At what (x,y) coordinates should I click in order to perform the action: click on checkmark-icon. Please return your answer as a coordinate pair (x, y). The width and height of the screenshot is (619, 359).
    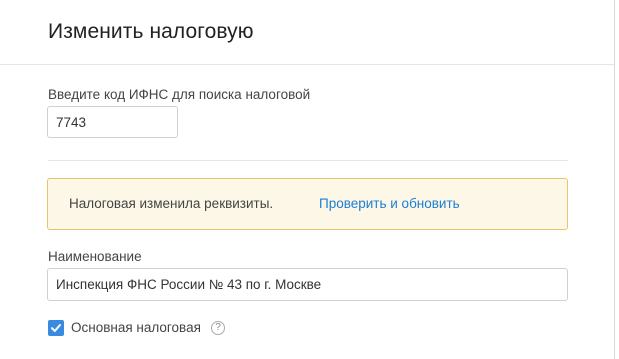
    Looking at the image, I should click on (56, 328).